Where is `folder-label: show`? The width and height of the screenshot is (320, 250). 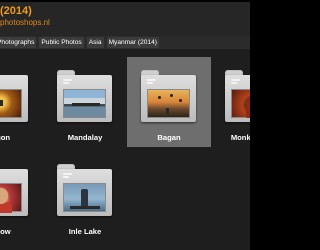
folder-label: show is located at coordinates (5, 231).